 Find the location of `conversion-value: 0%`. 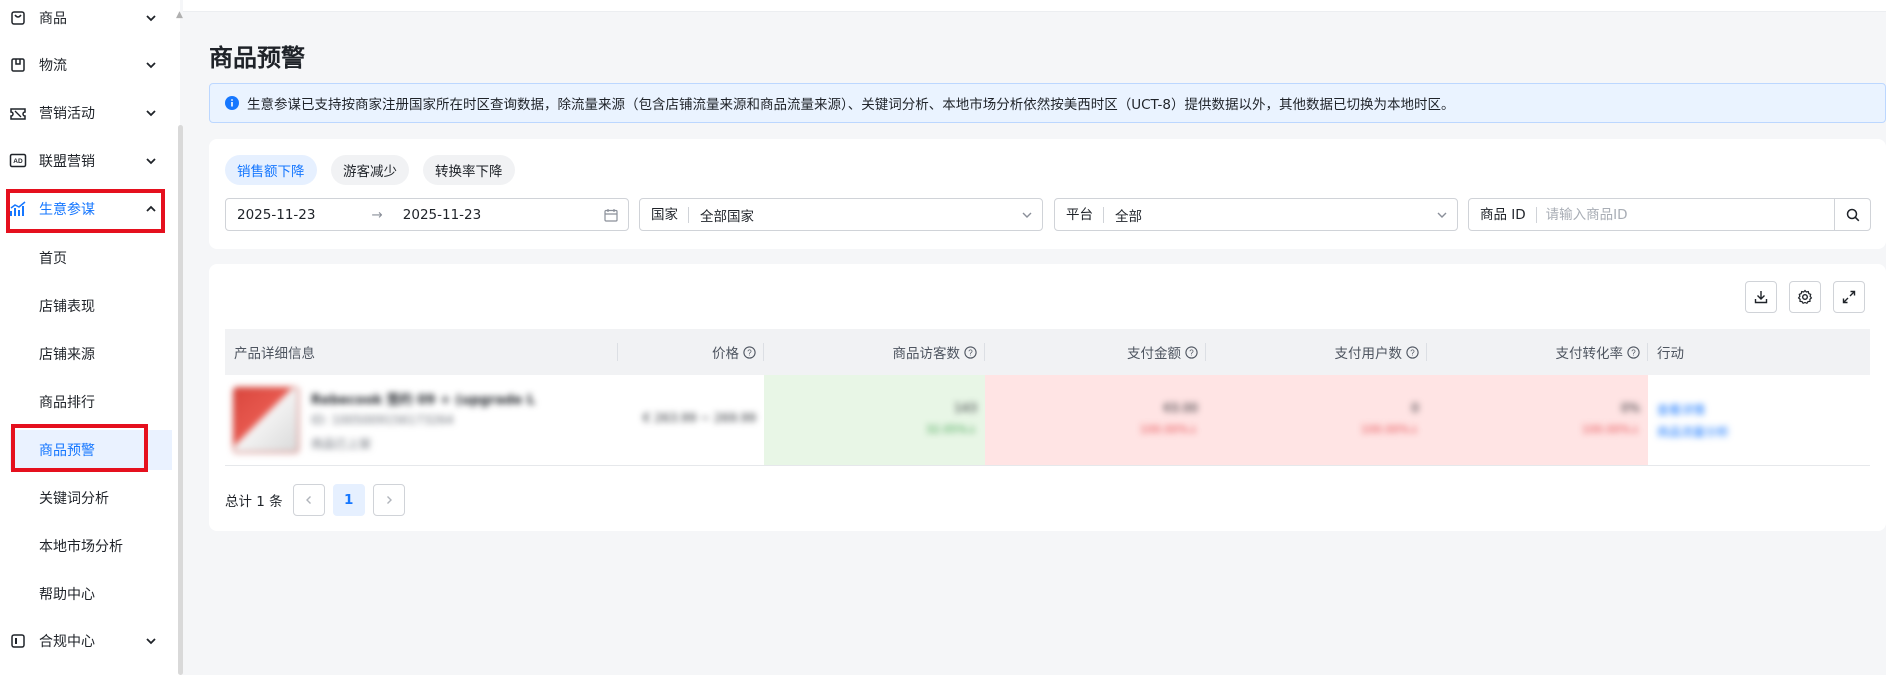

conversion-value: 0% is located at coordinates (1630, 408).